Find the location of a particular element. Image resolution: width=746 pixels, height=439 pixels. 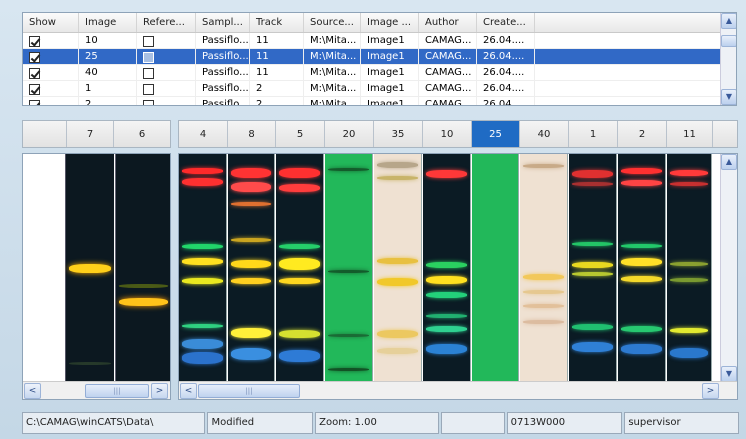

reference-horizontal-scrollbar: < ||| > is located at coordinates (96, 390).